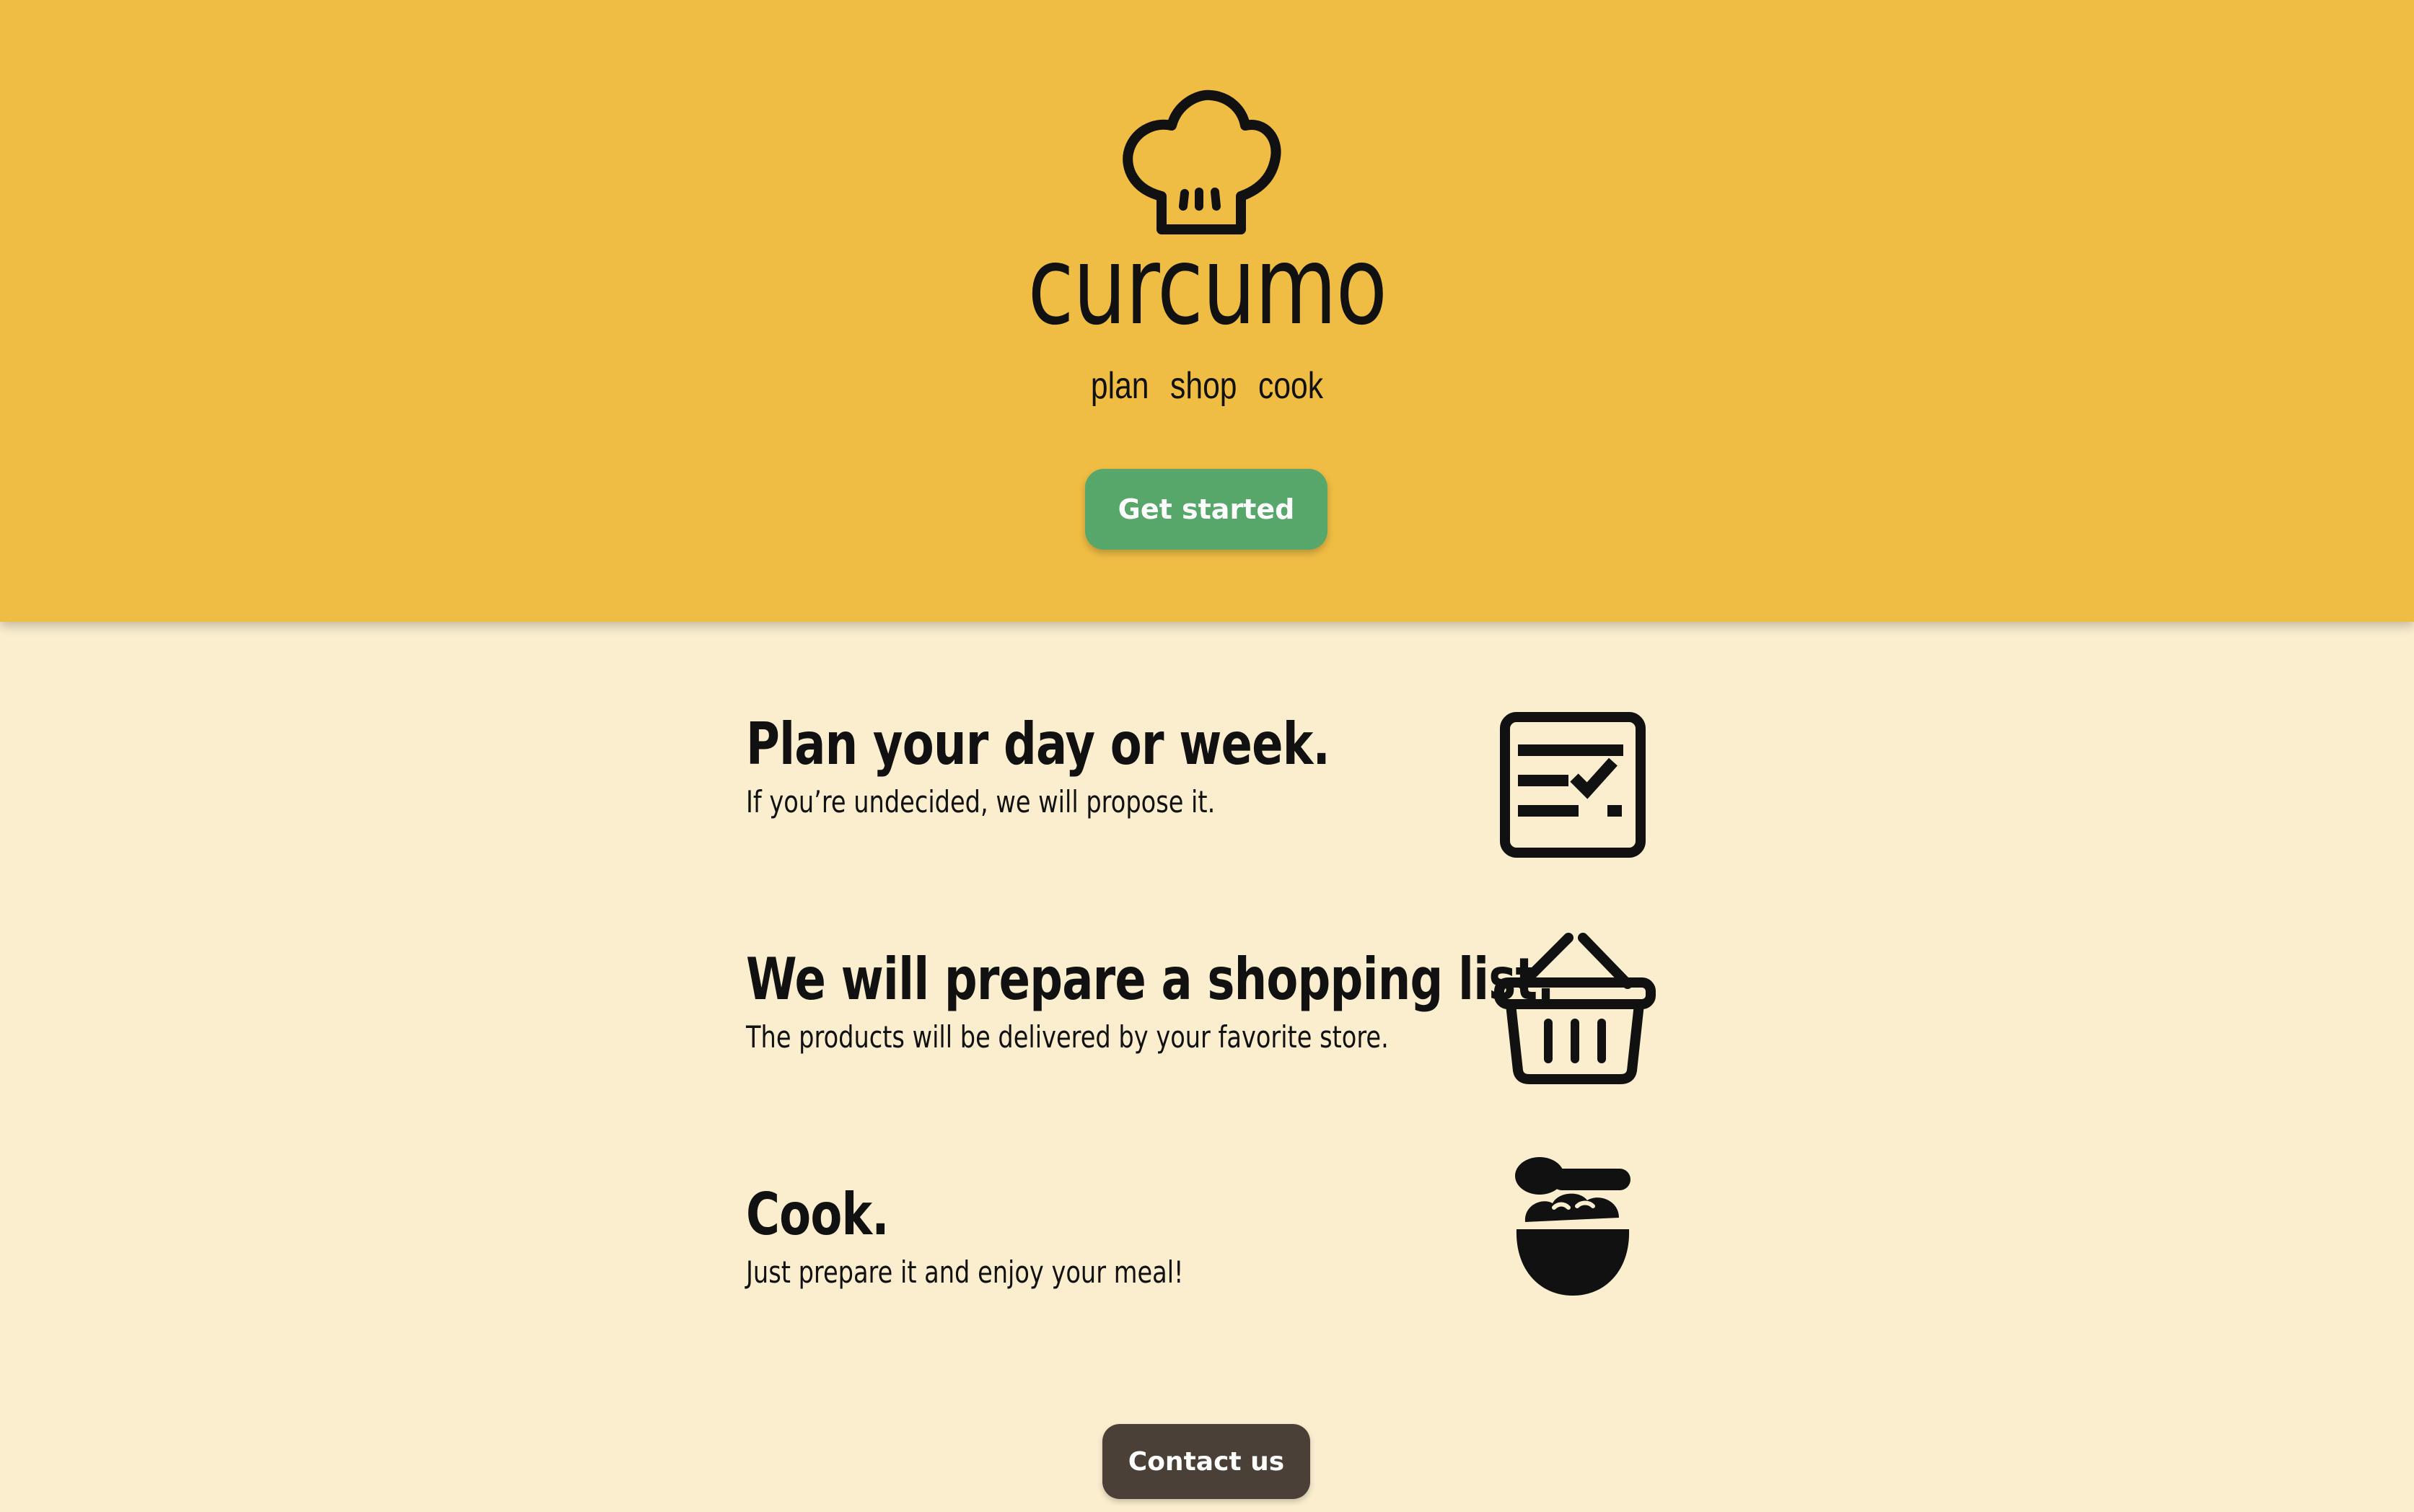 The image size is (2414, 1512). I want to click on checklist-icon, so click(1573, 785).